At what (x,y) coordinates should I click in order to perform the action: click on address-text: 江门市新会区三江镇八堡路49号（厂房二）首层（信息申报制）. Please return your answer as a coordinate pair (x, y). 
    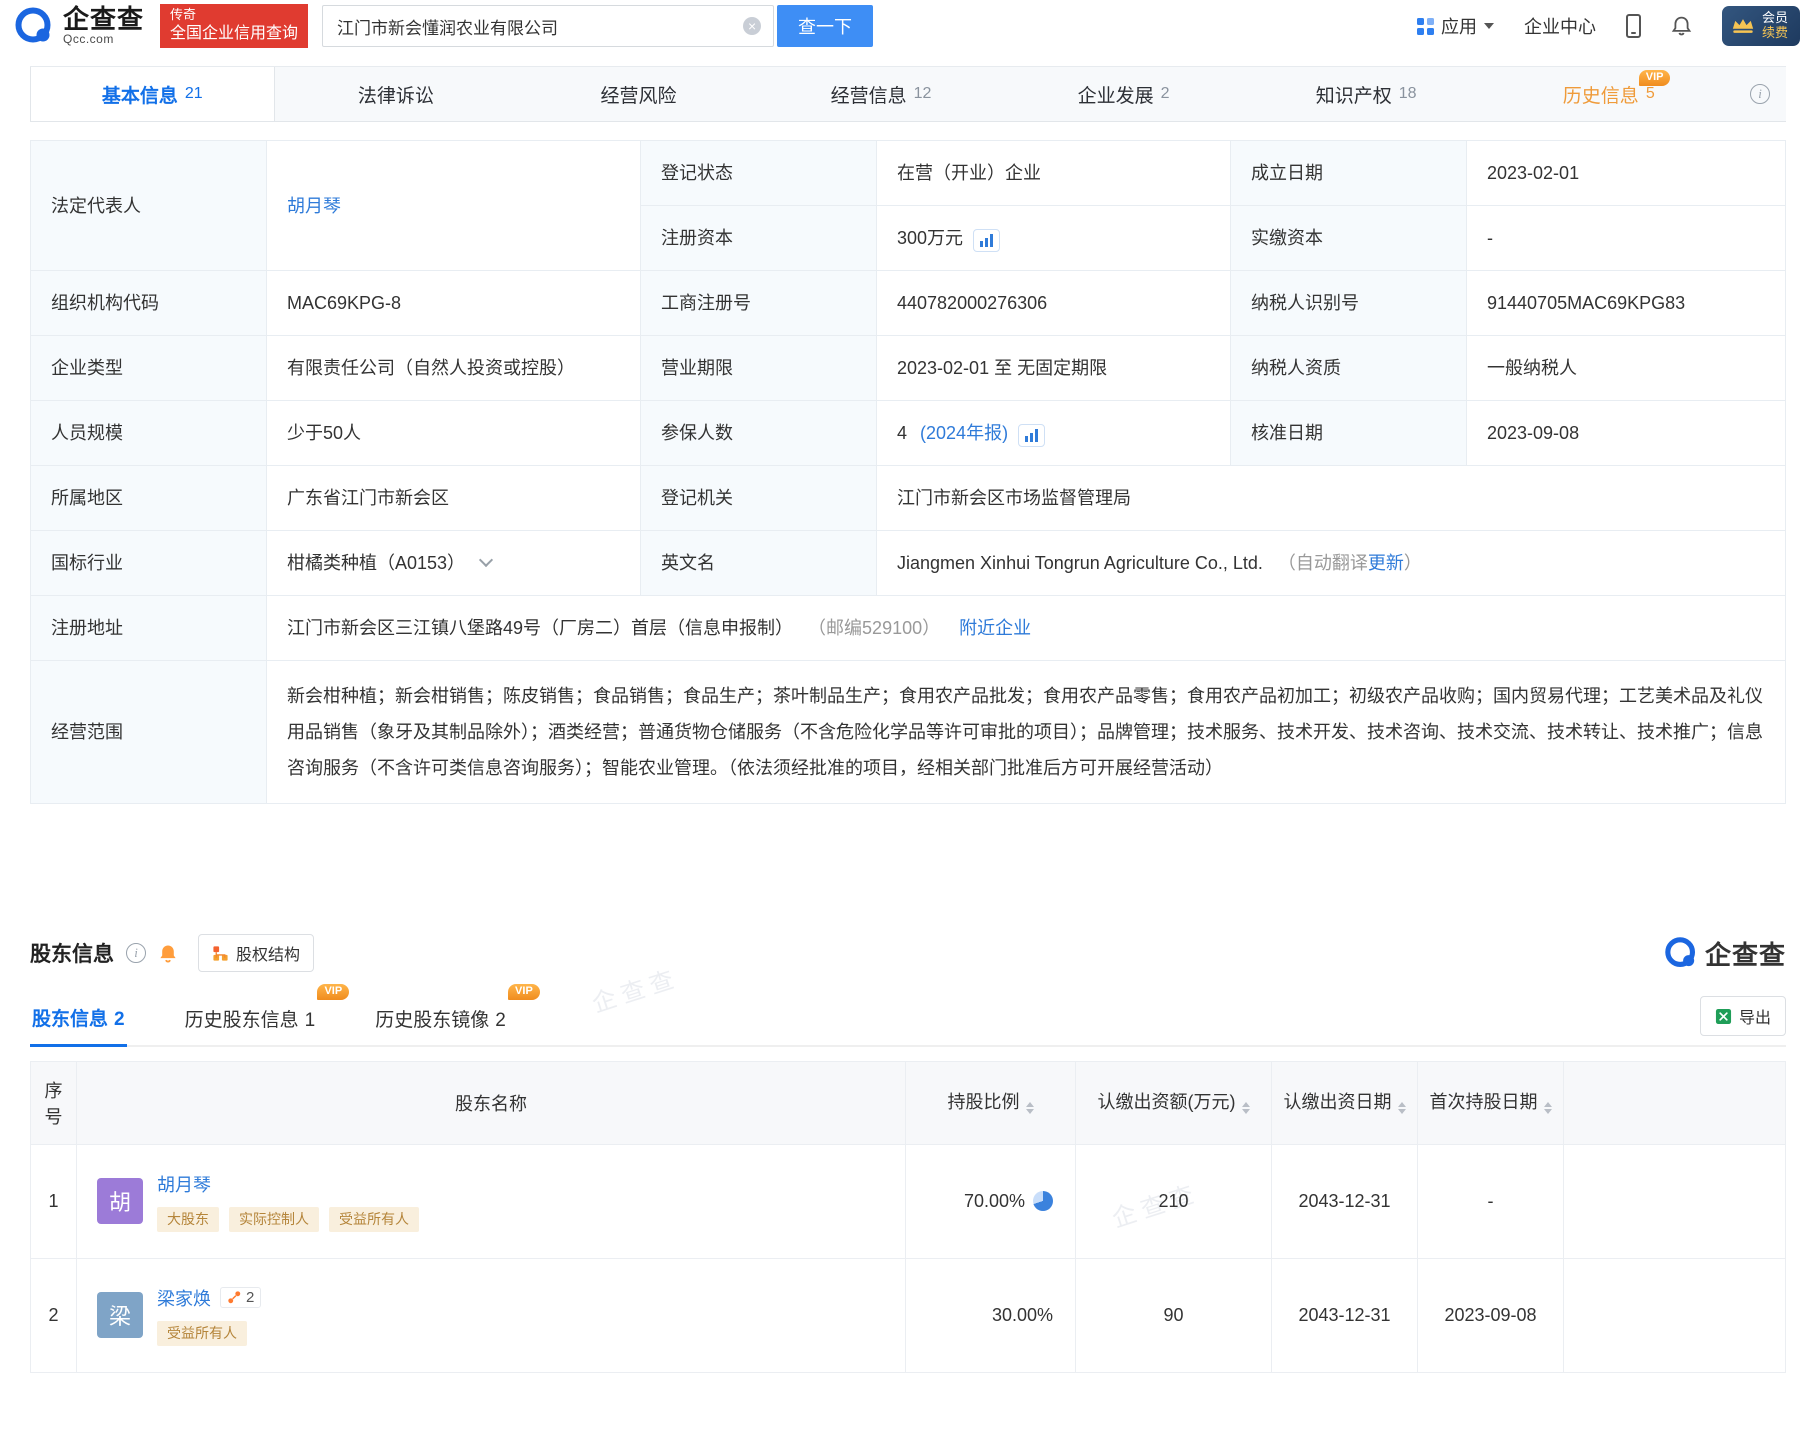
    Looking at the image, I should click on (540, 628).